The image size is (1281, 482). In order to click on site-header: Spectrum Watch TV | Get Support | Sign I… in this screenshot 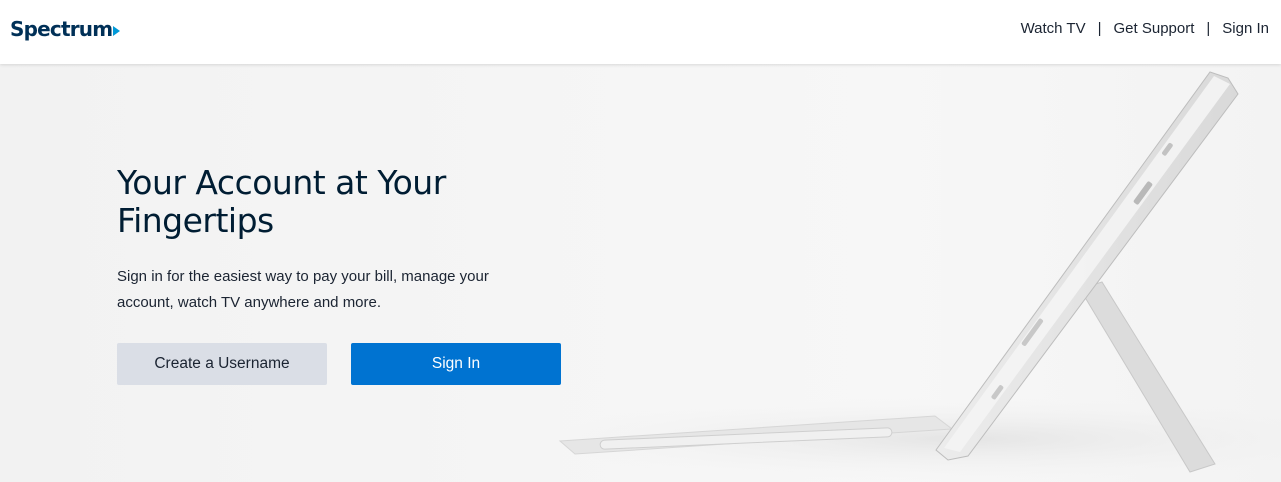, I will do `click(640, 32)`.